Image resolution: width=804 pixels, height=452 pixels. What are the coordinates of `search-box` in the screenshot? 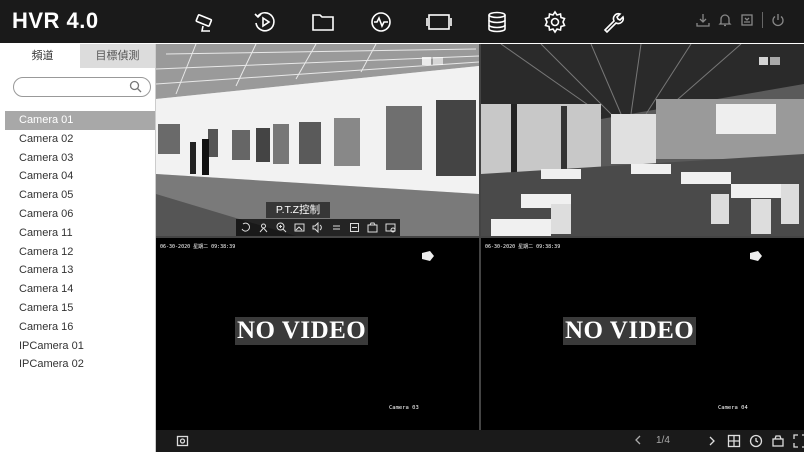 It's located at (82, 87).